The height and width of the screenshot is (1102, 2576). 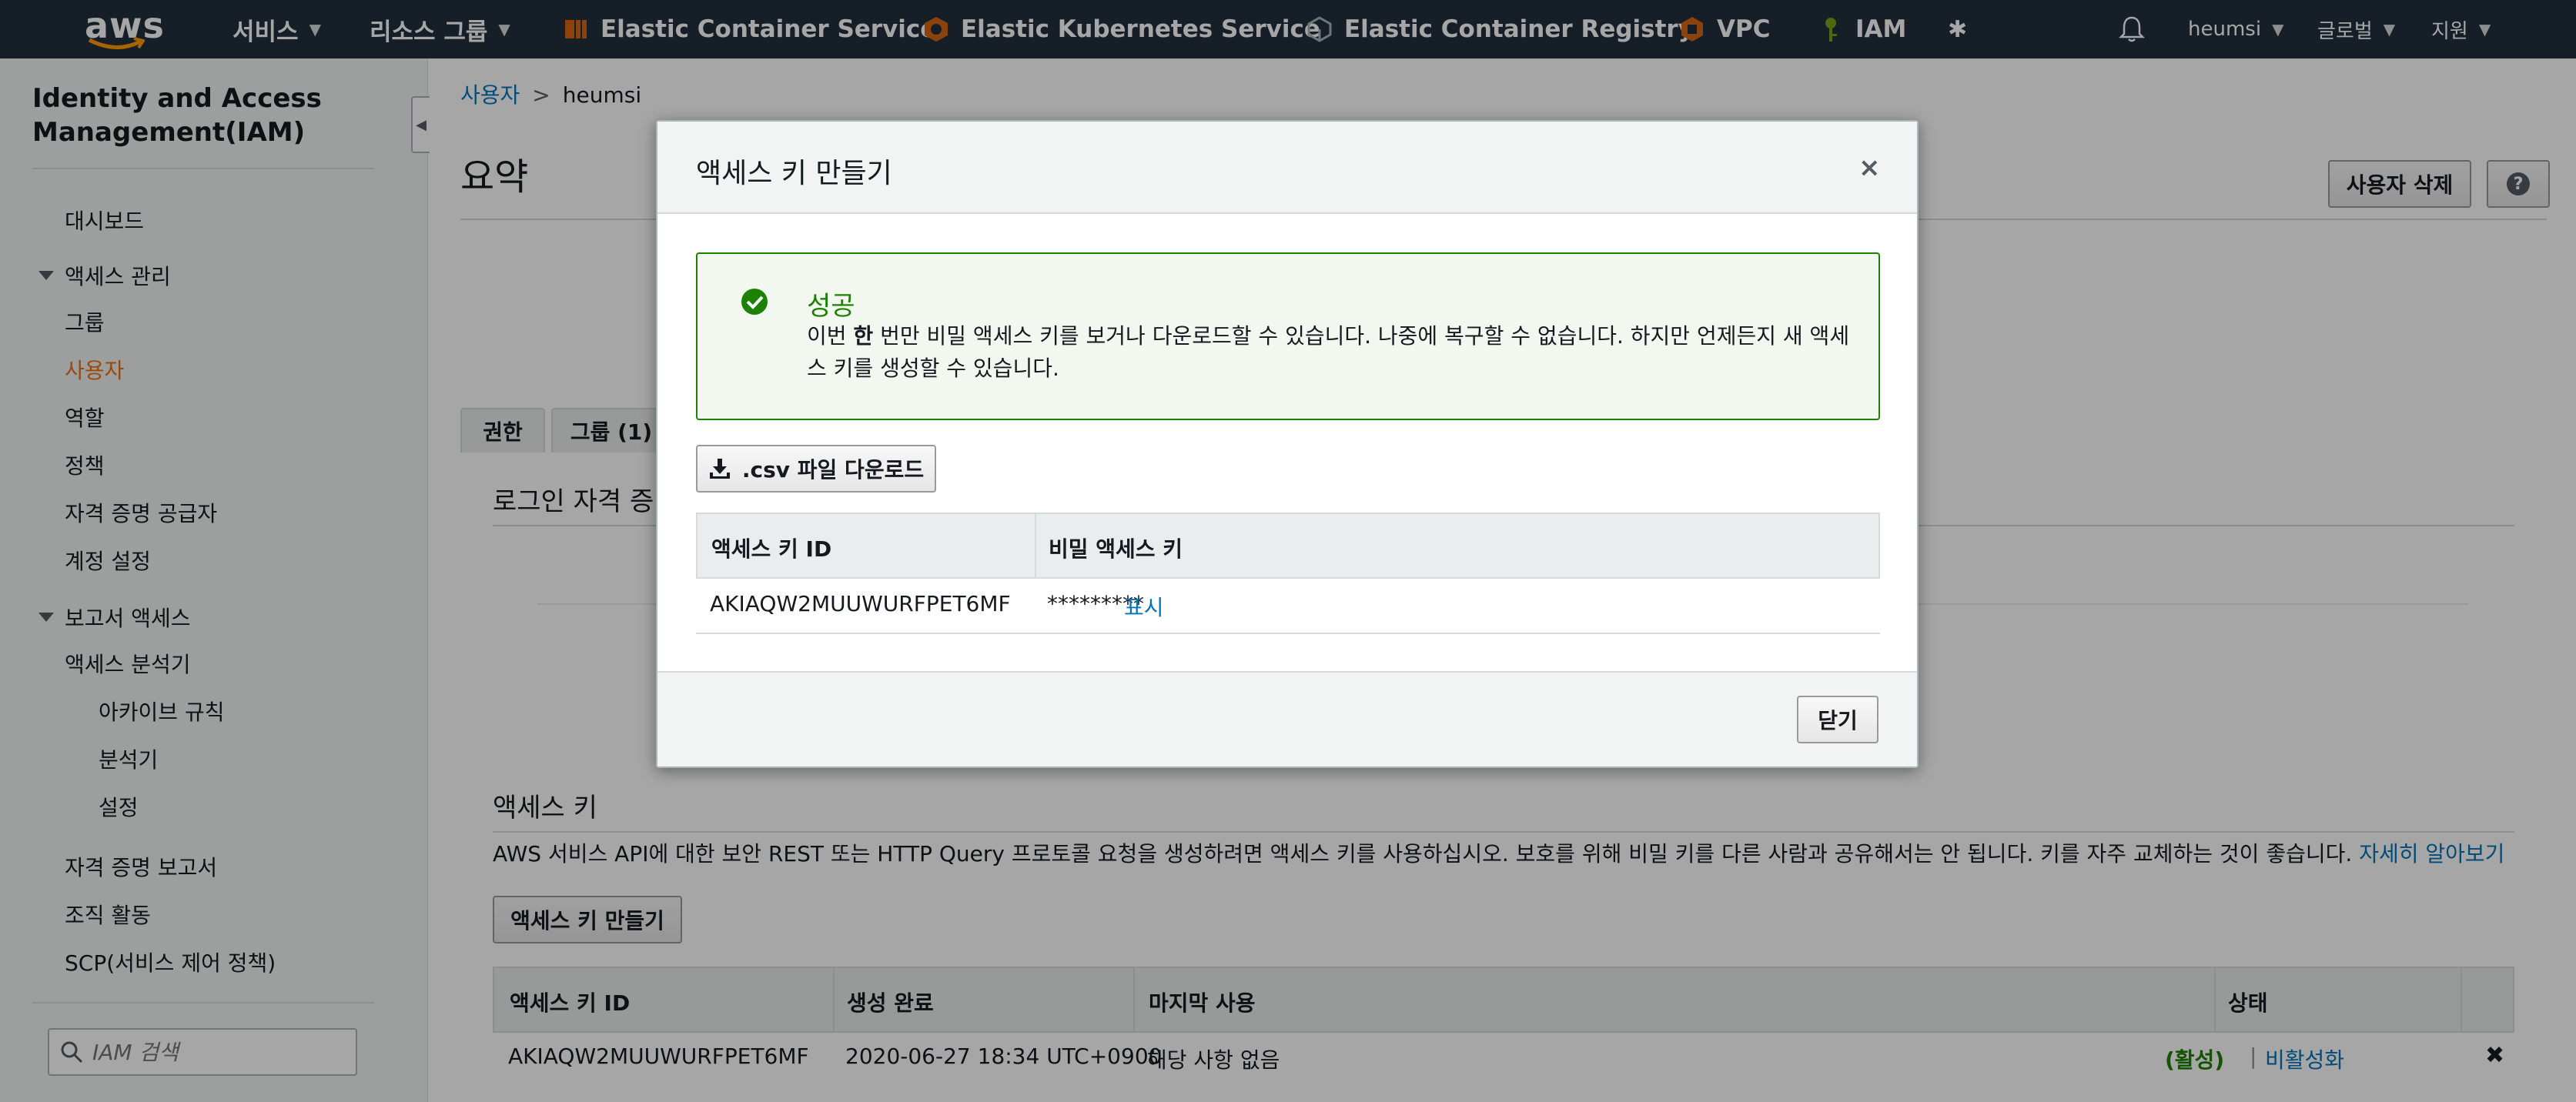 What do you see at coordinates (831, 306) in the screenshot?
I see `alert-title: 성공` at bounding box center [831, 306].